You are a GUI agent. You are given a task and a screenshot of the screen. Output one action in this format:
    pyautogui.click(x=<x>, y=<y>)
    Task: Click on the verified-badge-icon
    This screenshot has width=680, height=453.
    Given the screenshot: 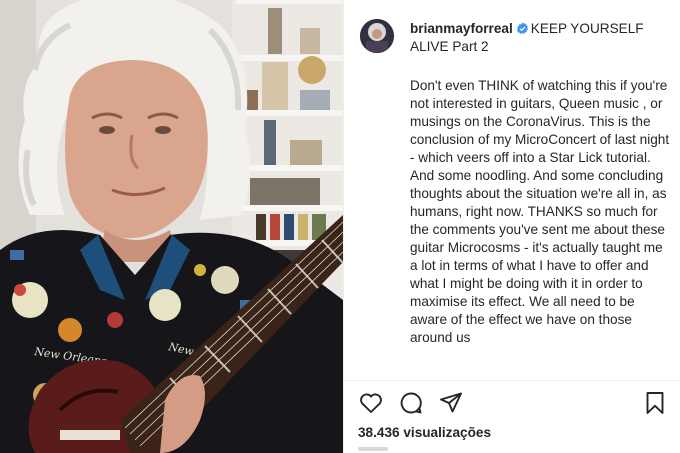 What is the action you would take?
    pyautogui.click(x=522, y=28)
    